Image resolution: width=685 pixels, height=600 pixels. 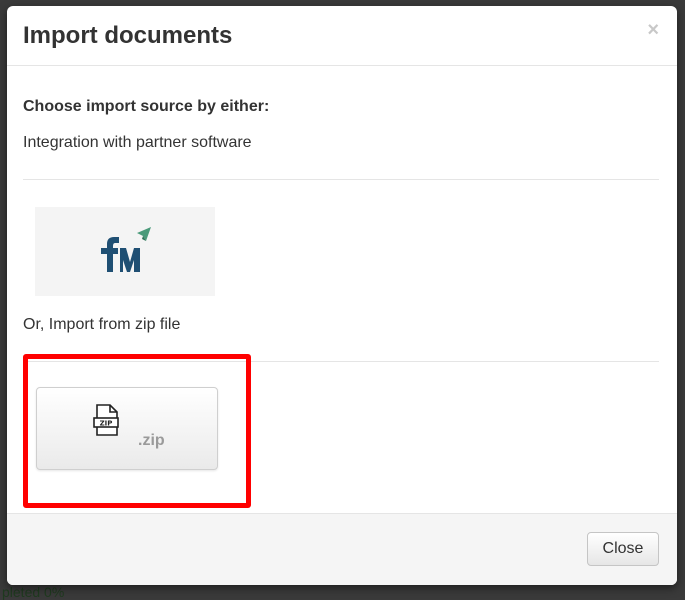 What do you see at coordinates (106, 424) in the screenshot?
I see `zip-icon-text: ZIP` at bounding box center [106, 424].